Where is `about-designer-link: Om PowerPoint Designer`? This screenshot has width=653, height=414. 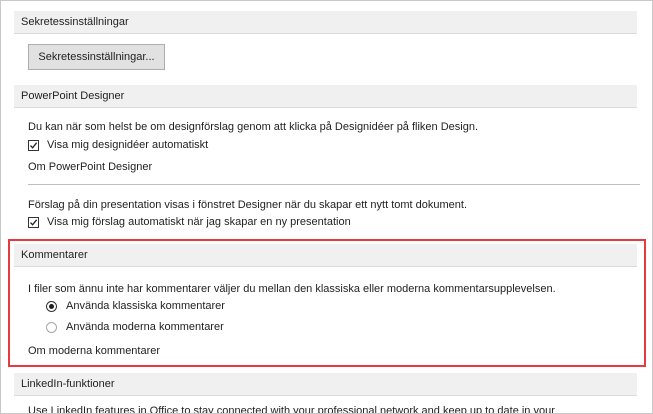
about-designer-link: Om PowerPoint Designer is located at coordinates (90, 167).